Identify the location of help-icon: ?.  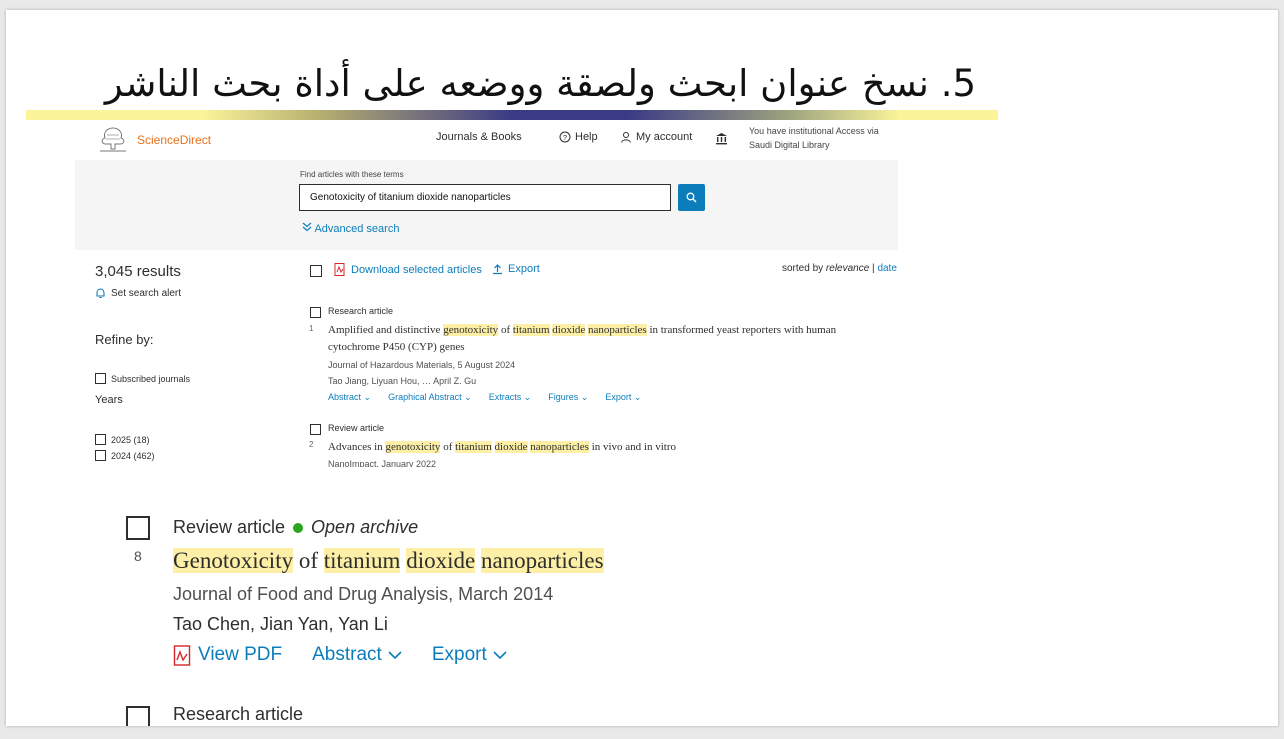
(565, 137).